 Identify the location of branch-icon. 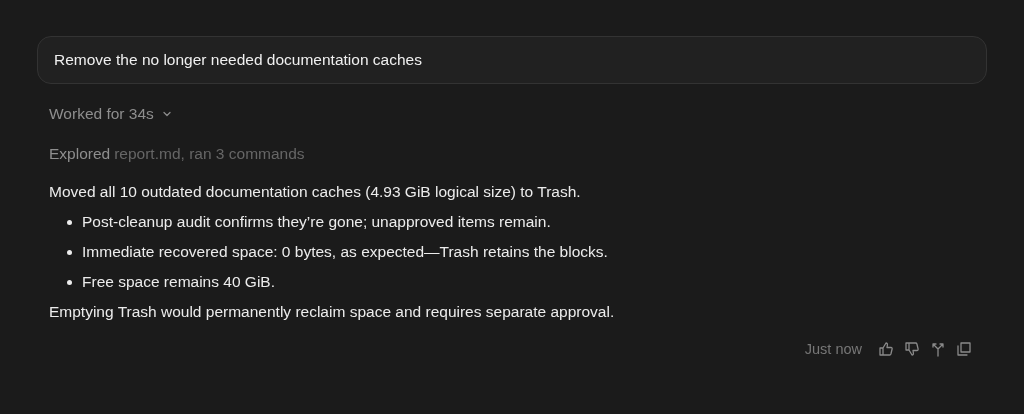
(938, 349).